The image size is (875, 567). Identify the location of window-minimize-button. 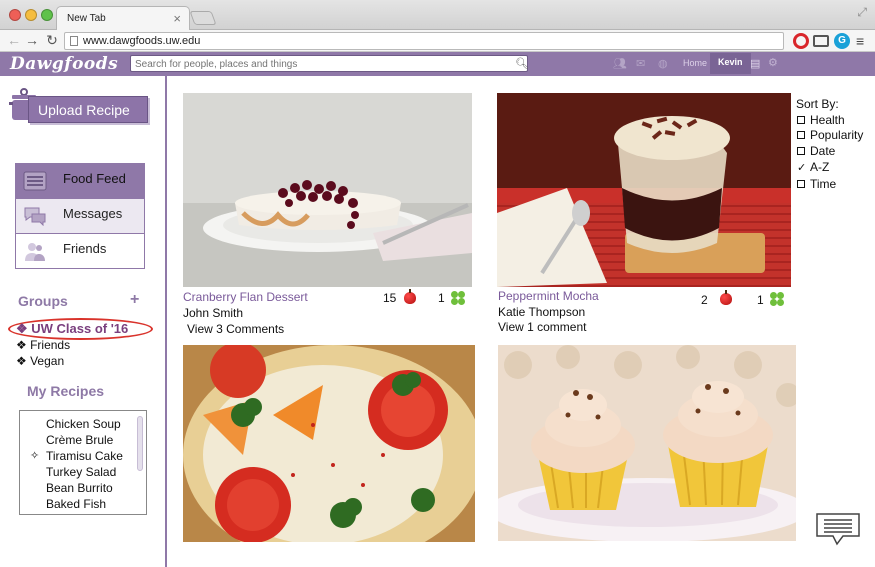
(31, 15).